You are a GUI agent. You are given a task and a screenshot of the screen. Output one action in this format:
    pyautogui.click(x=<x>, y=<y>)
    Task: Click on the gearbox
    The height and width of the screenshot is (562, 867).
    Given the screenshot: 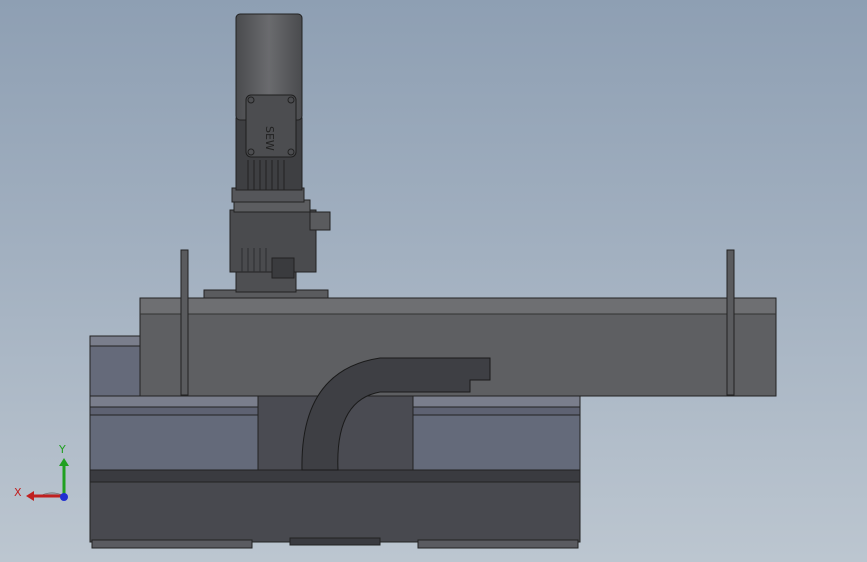 What is the action you would take?
    pyautogui.click(x=267, y=249)
    